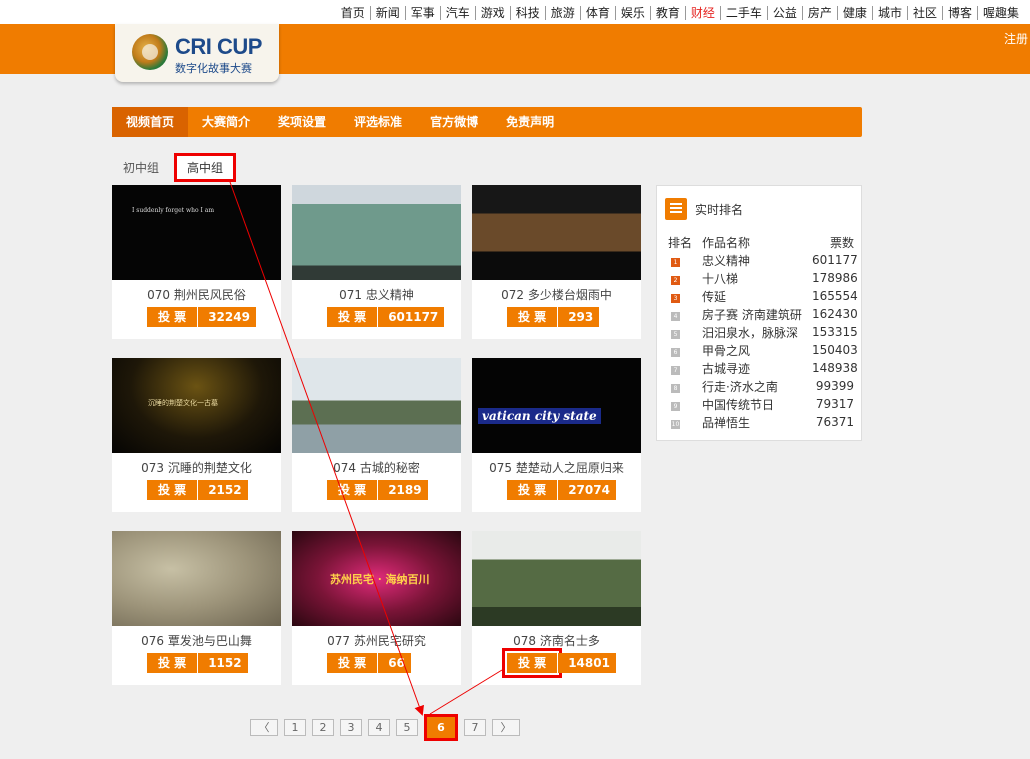  I want to click on top-link-community: 社区, so click(924, 13).